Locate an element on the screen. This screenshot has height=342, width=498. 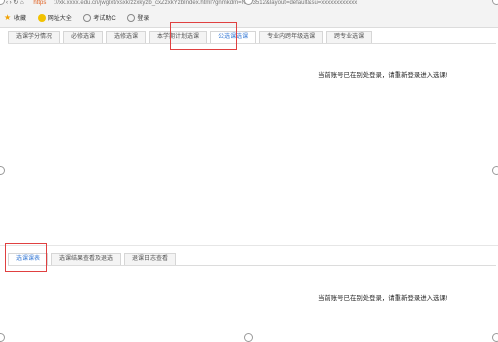
bookmark-hao: 网址大全 is located at coordinates (54, 19).